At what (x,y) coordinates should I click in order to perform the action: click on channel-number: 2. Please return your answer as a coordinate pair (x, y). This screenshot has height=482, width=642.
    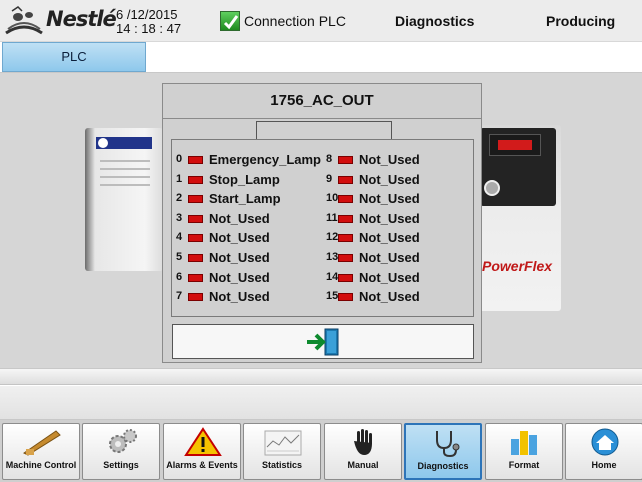
    Looking at the image, I should click on (179, 198).